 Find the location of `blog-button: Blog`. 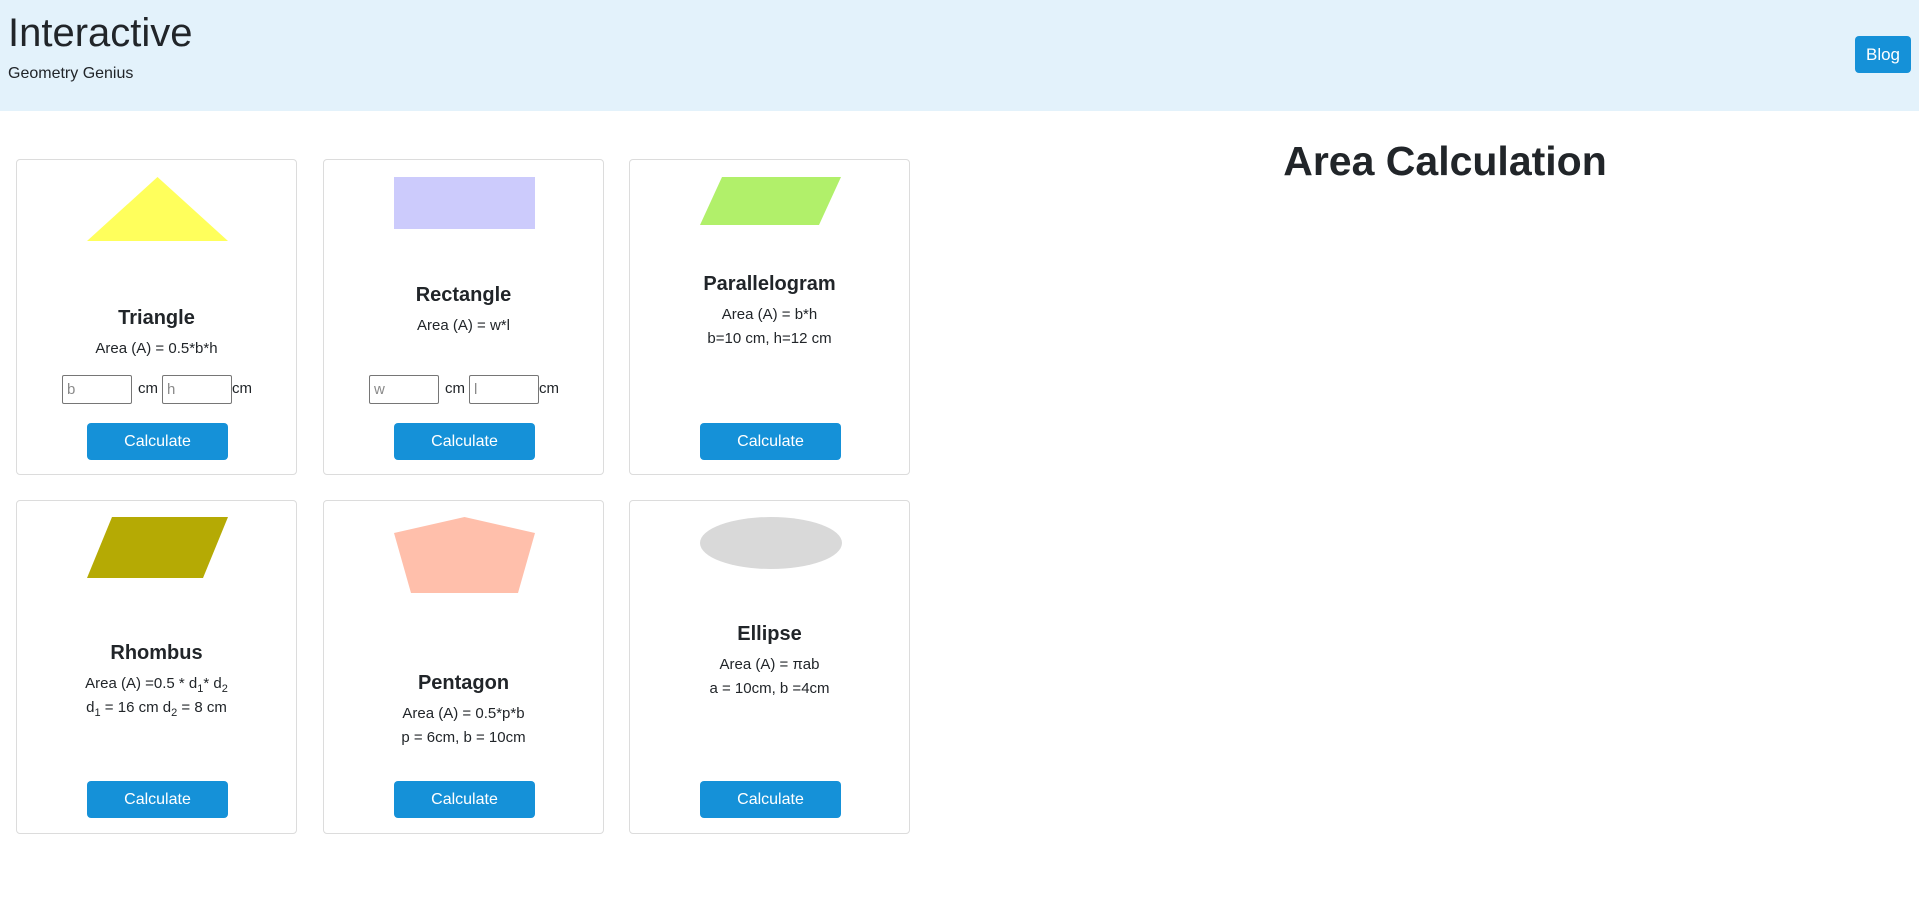

blog-button: Blog is located at coordinates (1883, 54).